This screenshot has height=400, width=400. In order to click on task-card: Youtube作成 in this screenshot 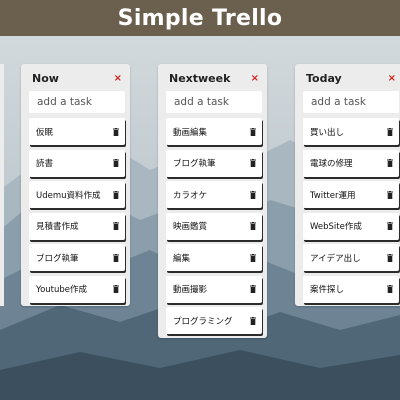, I will do `click(77, 289)`.